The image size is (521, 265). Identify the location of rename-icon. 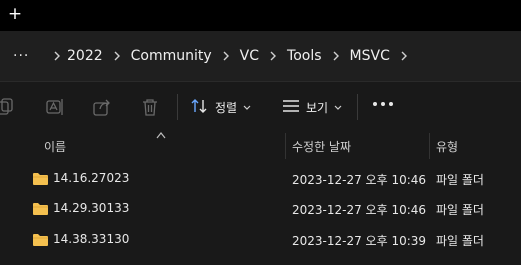
(55, 107).